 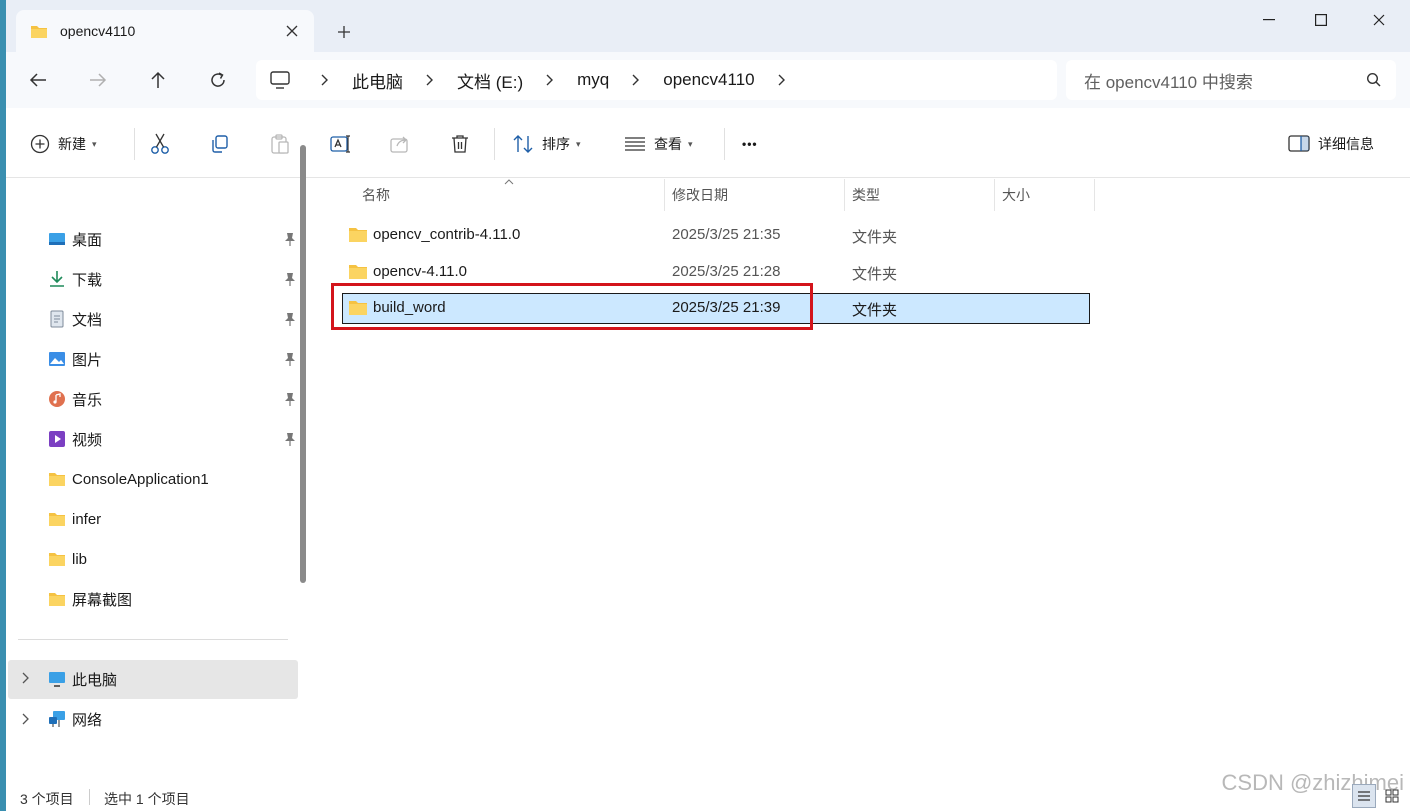 I want to click on sidebar-item-label: 音乐, so click(x=87, y=400).